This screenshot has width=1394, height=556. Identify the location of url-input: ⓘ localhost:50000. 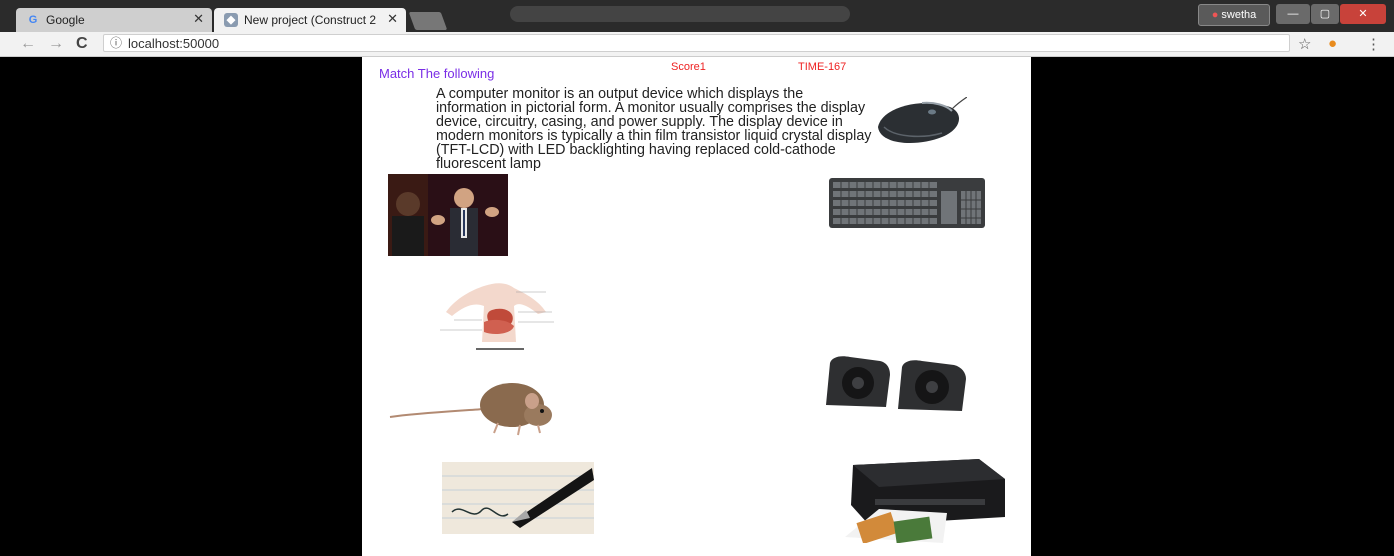
(696, 43).